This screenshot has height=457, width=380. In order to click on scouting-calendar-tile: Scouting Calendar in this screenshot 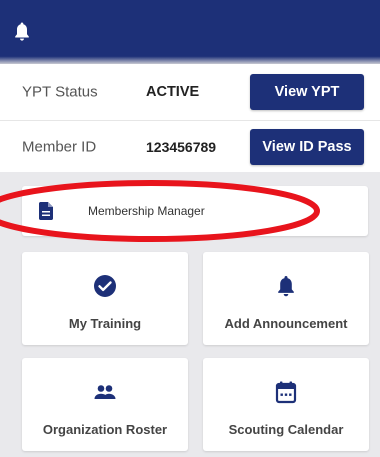, I will do `click(286, 404)`.